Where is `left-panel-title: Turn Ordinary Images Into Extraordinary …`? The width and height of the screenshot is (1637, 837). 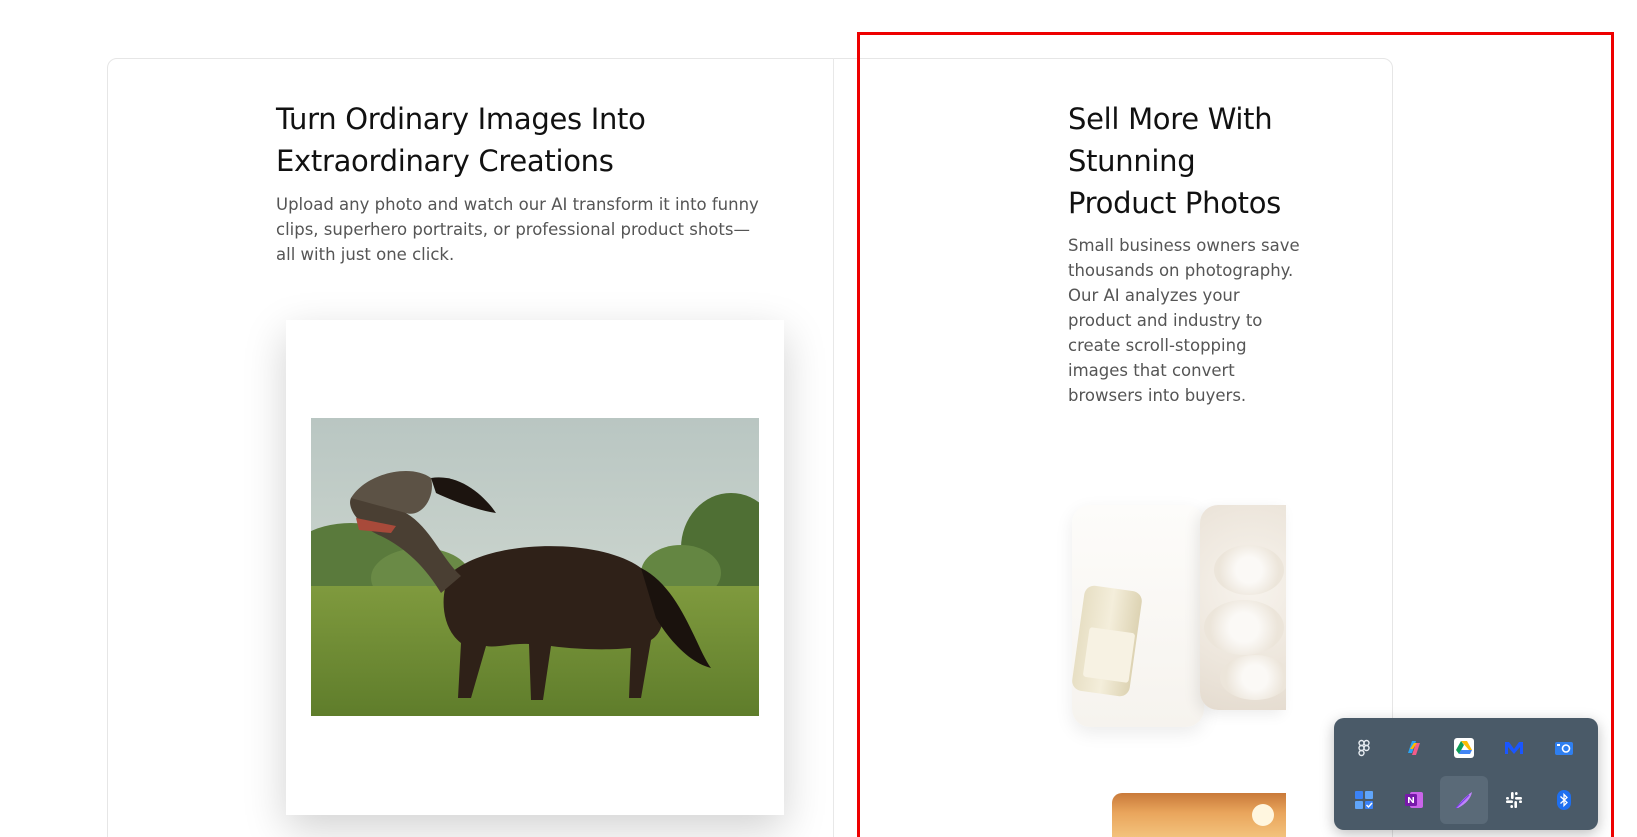
left-panel-title: Turn Ordinary Images Into Extraordinary … is located at coordinates (461, 140).